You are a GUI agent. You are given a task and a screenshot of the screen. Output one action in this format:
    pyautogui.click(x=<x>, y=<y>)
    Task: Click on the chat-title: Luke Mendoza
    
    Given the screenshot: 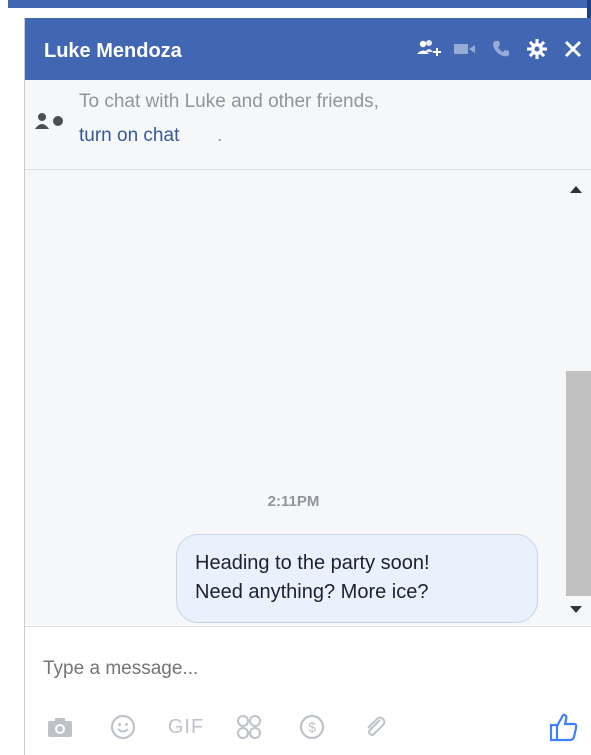 What is the action you would take?
    pyautogui.click(x=113, y=51)
    